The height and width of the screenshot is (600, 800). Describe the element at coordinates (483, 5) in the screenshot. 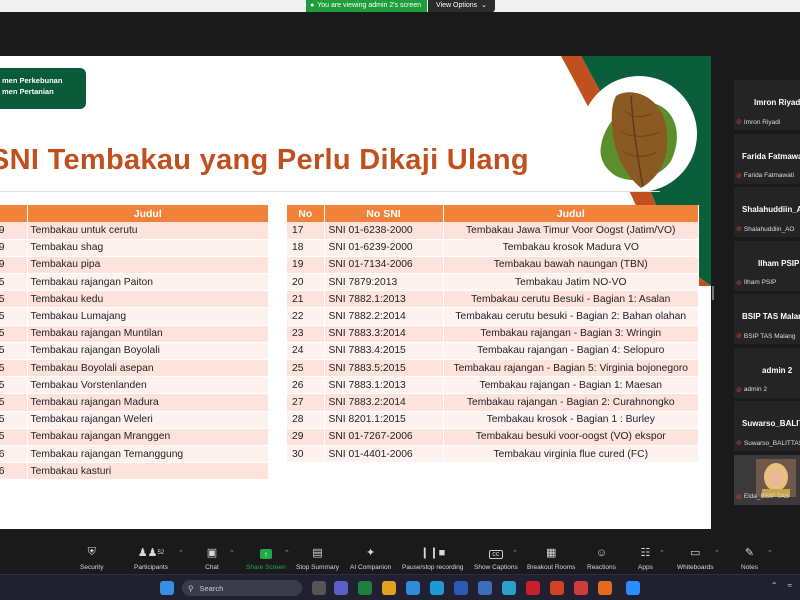

I see `chevron-down-icon: ⌄` at that location.